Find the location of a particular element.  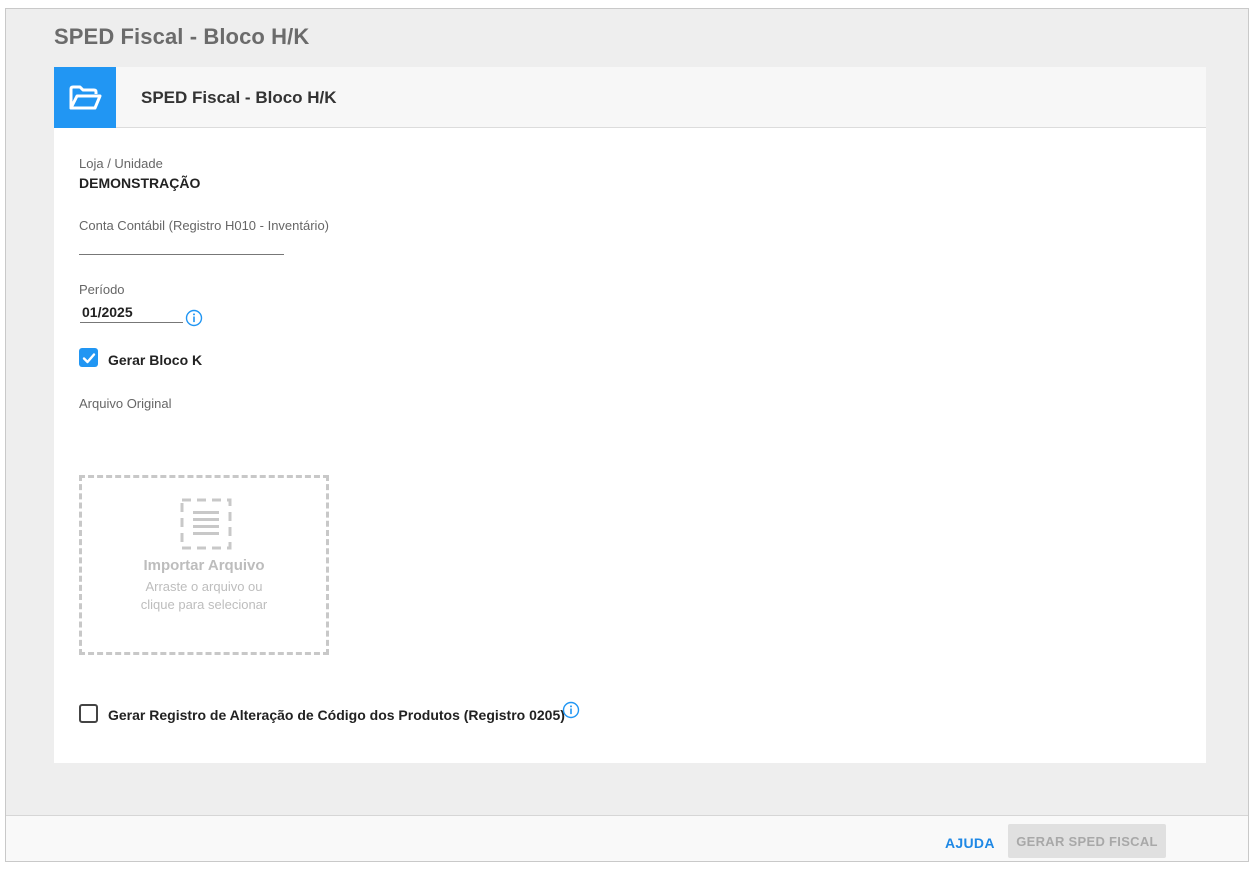

dropzone-title: Importar Arquivo is located at coordinates (204, 565).